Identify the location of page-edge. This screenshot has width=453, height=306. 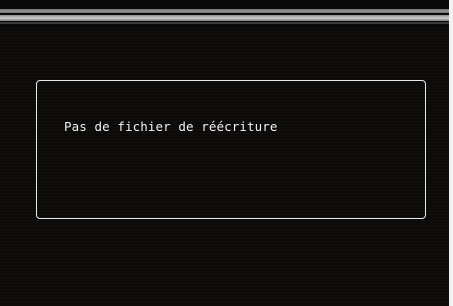
(451, 153).